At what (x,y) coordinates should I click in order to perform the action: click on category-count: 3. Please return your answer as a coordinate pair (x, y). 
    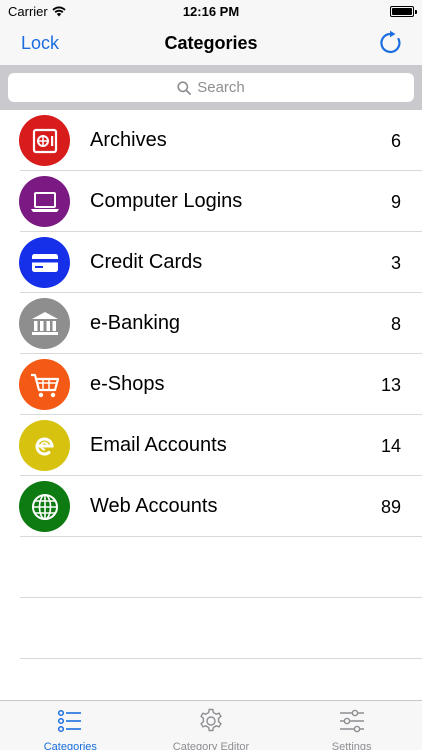
    Looking at the image, I should click on (395, 263).